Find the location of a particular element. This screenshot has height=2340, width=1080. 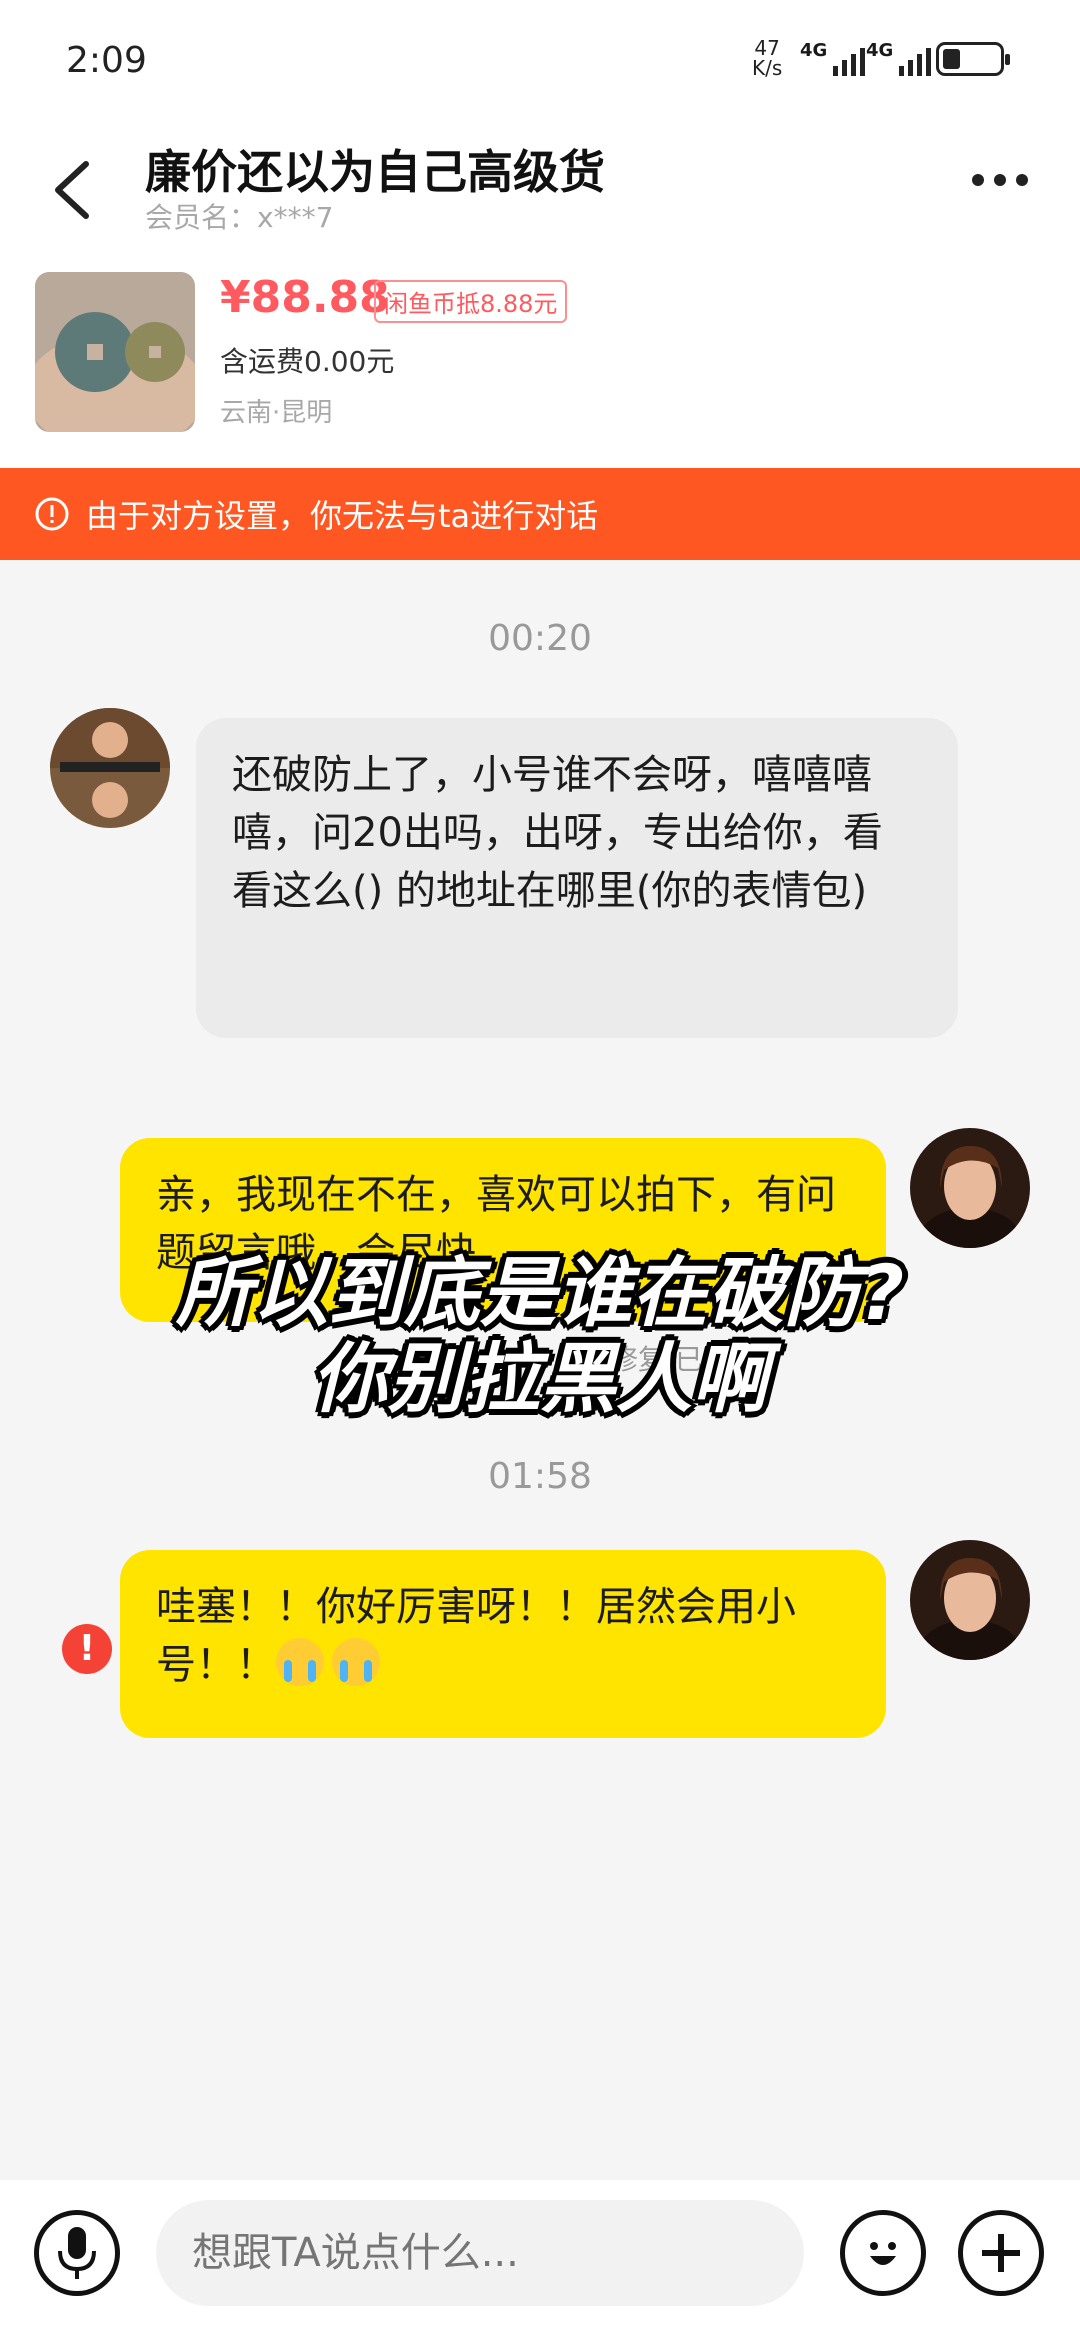

product-location: 云南·昆明 is located at coordinates (276, 413).